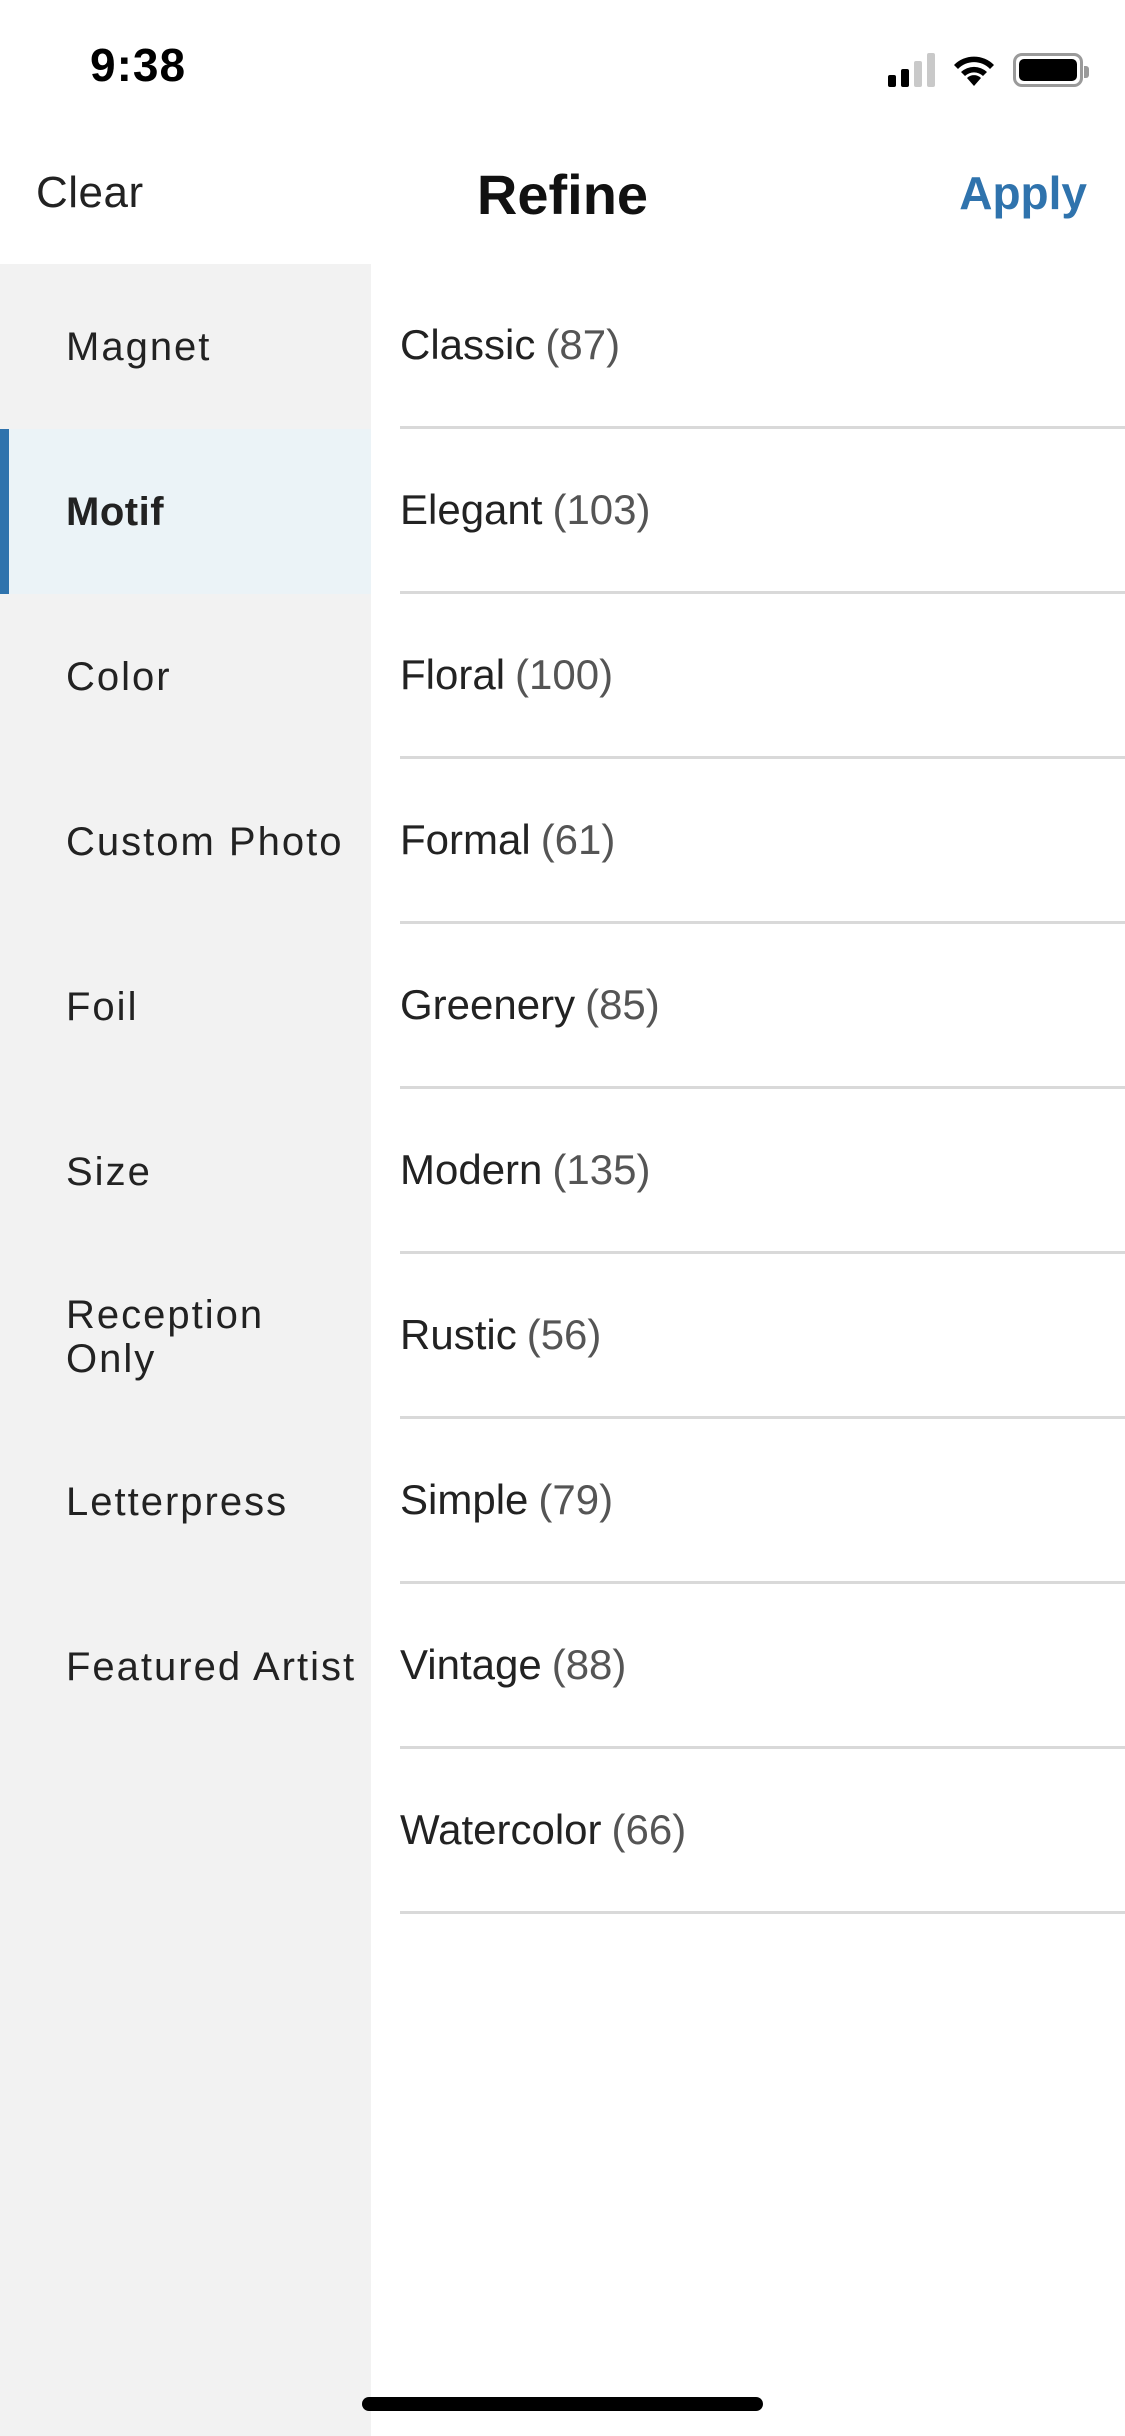 The height and width of the screenshot is (2436, 1125). What do you see at coordinates (138, 65) in the screenshot?
I see `status-time: 9:38` at bounding box center [138, 65].